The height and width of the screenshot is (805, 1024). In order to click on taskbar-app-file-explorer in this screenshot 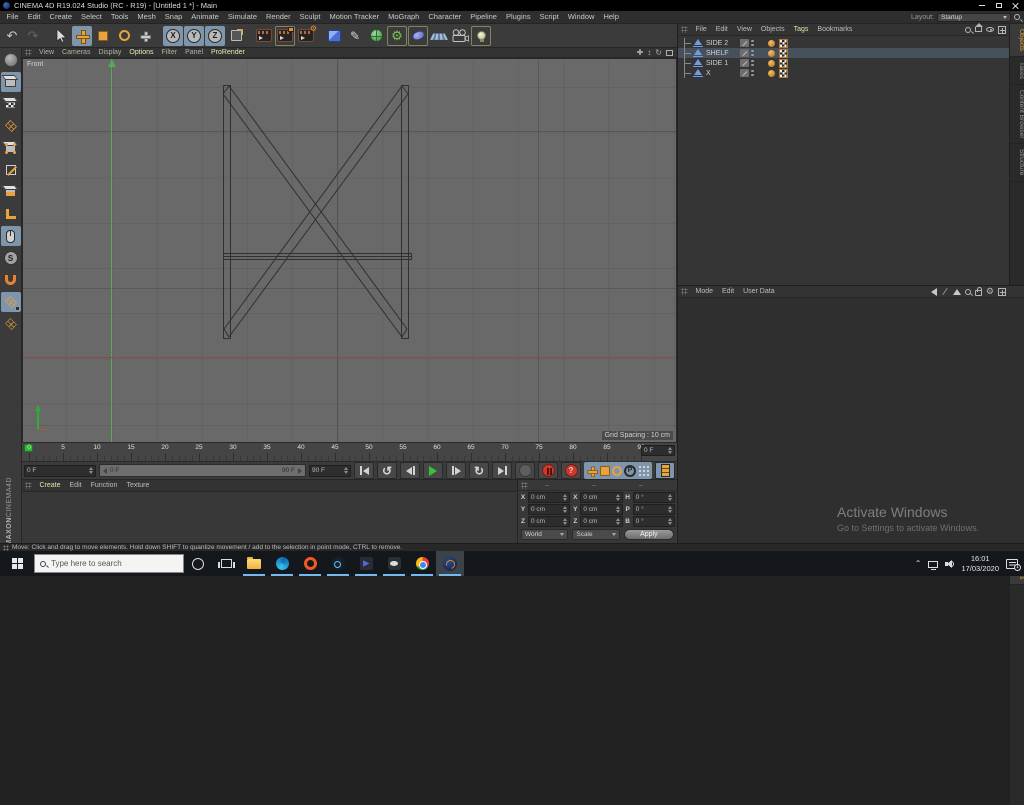, I will do `click(254, 563)`.